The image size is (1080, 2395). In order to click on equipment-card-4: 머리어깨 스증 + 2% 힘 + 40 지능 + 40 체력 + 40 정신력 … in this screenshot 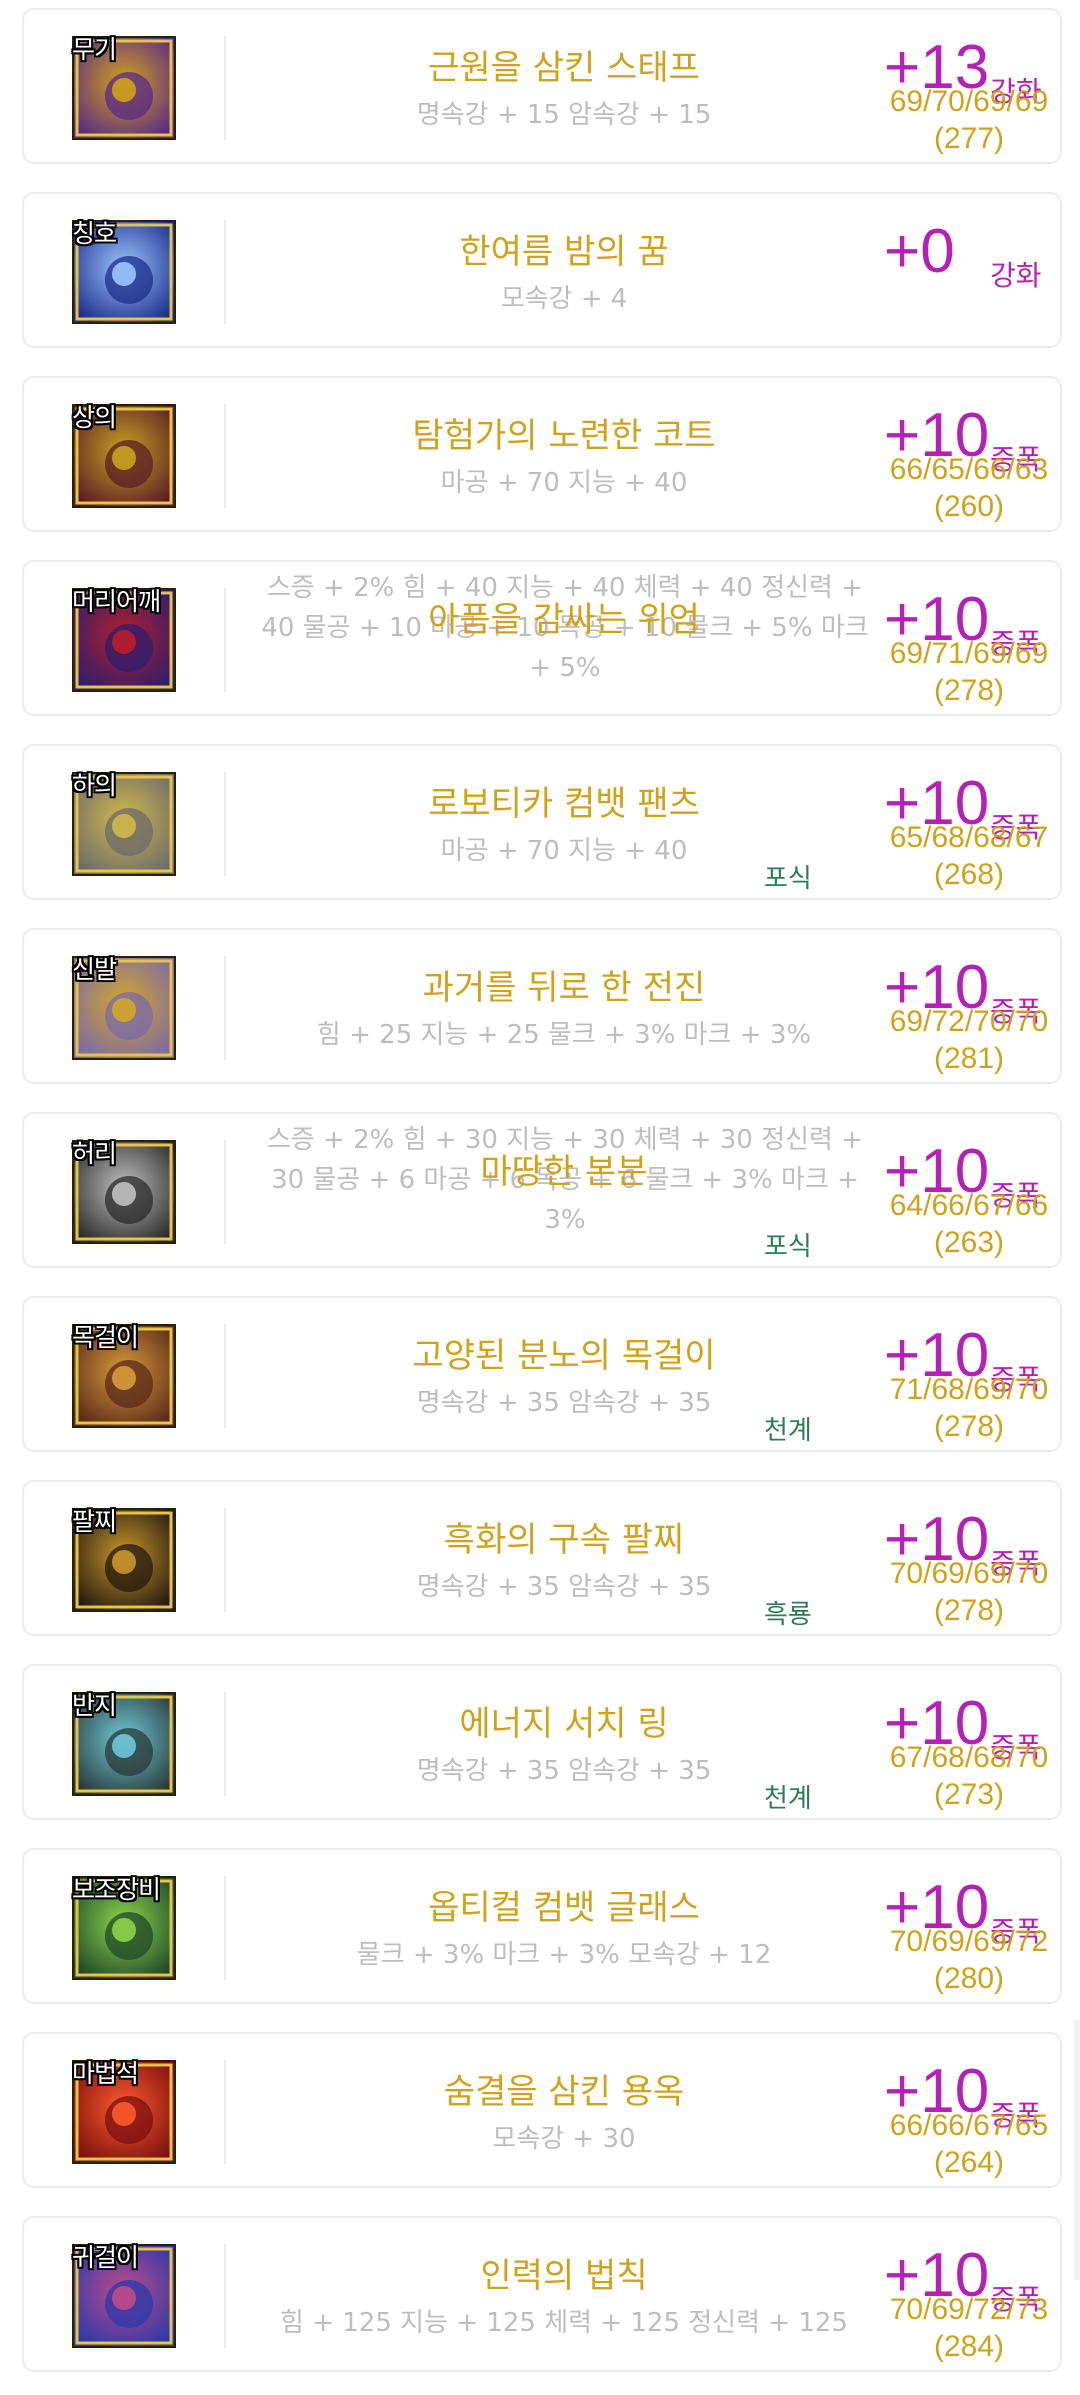, I will do `click(542, 638)`.